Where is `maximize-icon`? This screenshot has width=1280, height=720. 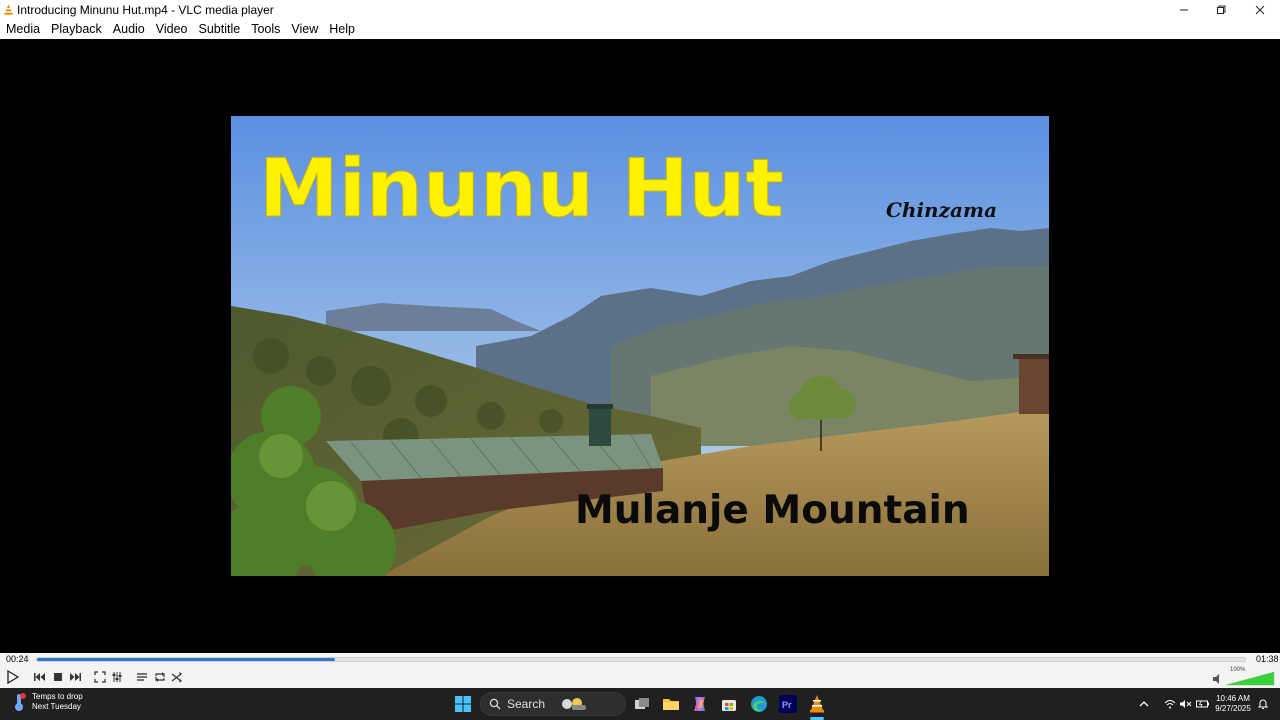
maximize-icon is located at coordinates (1221, 9).